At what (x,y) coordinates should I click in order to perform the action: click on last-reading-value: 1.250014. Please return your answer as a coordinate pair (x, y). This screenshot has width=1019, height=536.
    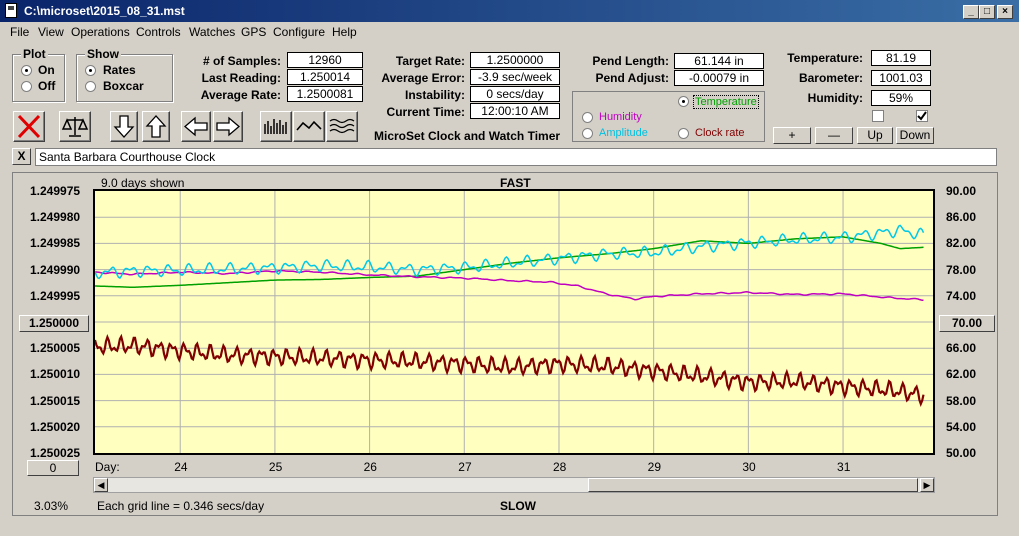
    Looking at the image, I should click on (325, 77).